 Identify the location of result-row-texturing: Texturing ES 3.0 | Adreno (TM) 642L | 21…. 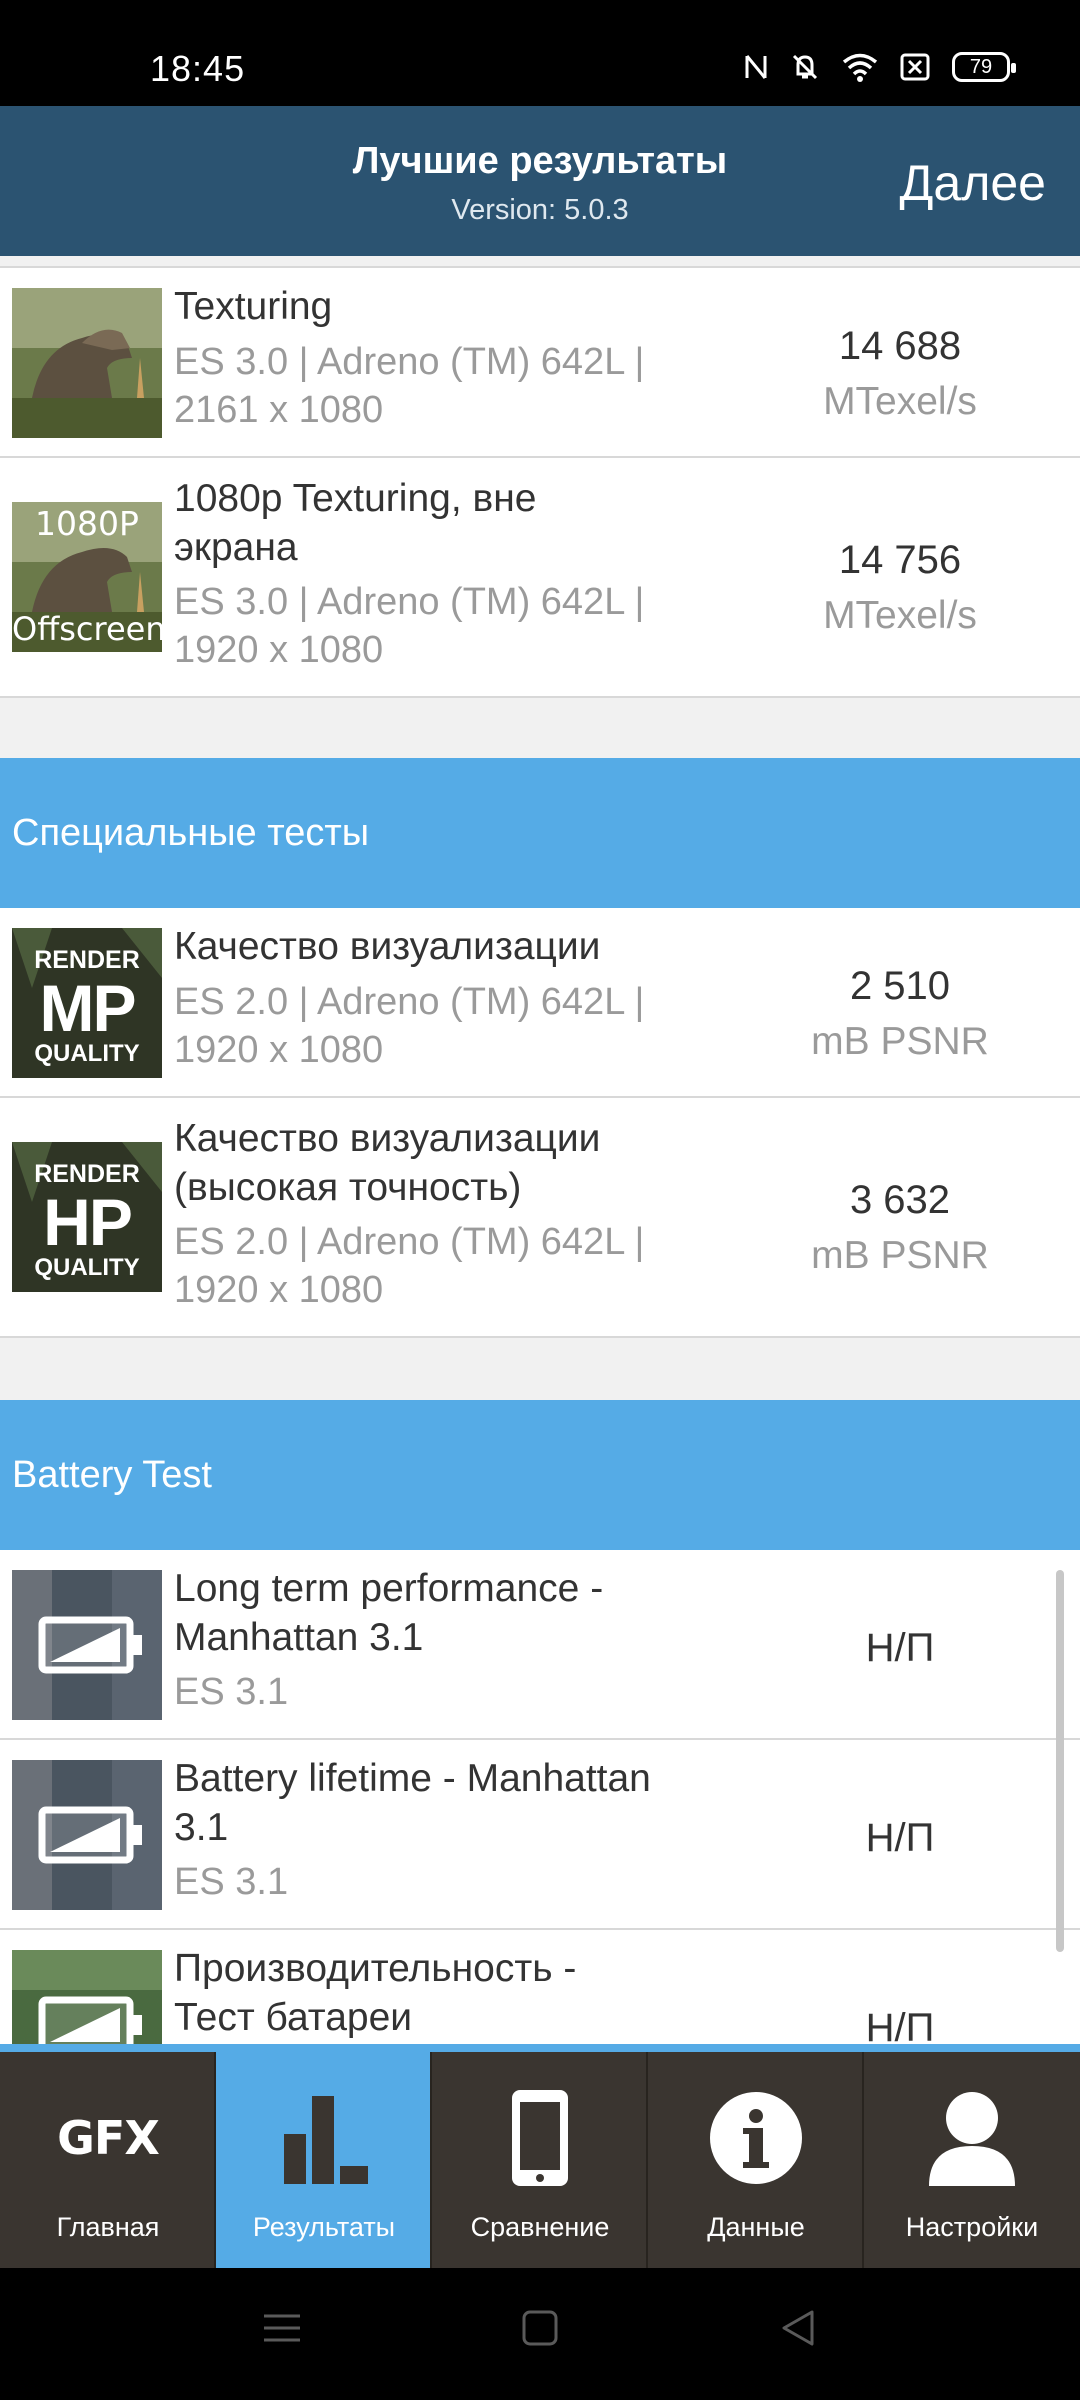
(540, 363).